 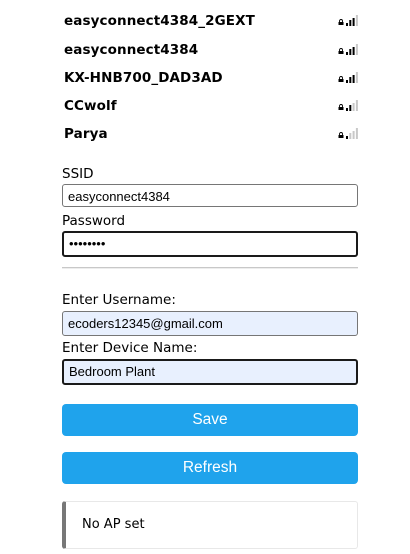 I want to click on section-divider, so click(x=210, y=268).